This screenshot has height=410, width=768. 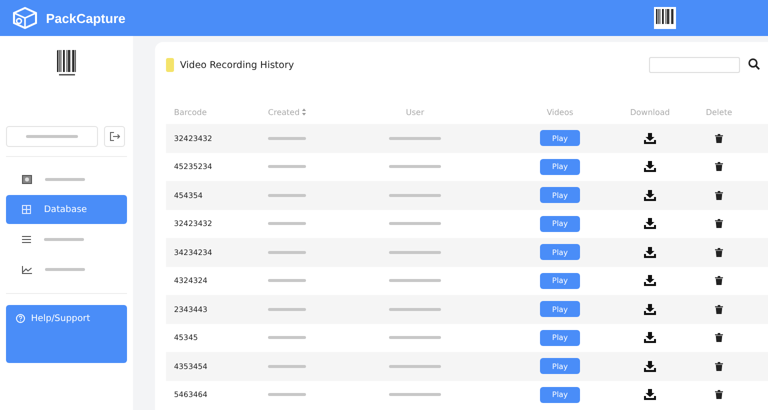 I want to click on column-header: Barcode, so click(x=190, y=112).